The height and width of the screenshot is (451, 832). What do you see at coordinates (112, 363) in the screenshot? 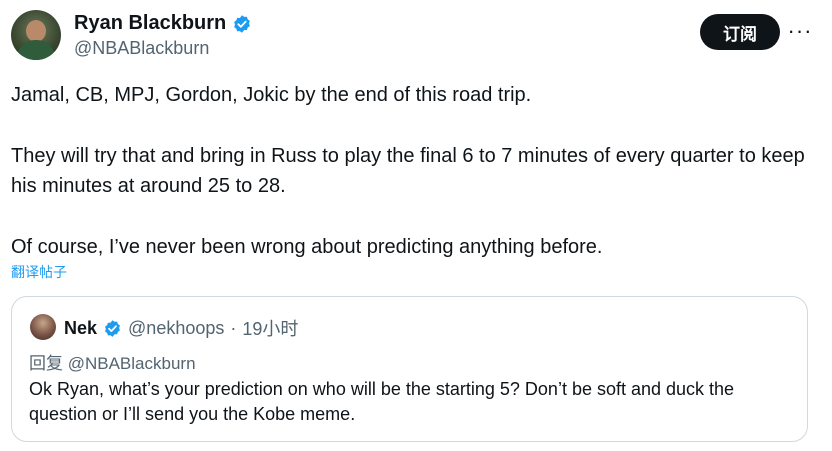
I see `reply-to-label: 回复 @NBABlackburn` at bounding box center [112, 363].